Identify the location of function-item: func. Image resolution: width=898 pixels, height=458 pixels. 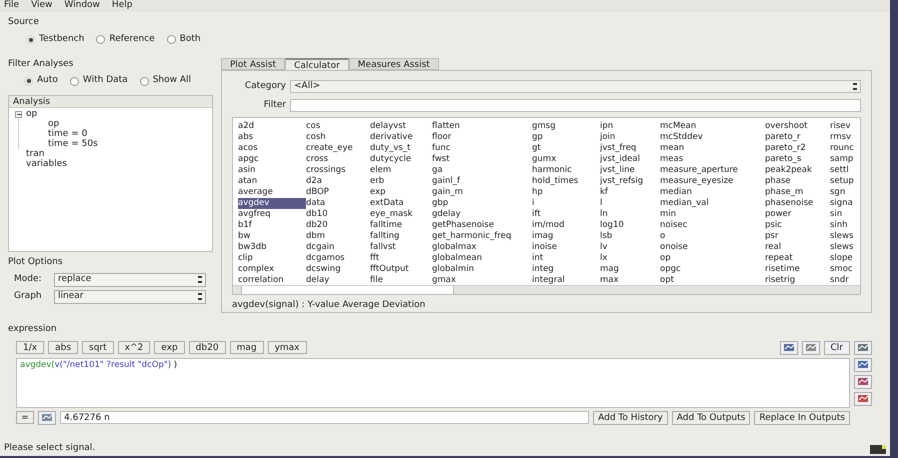
(482, 148).